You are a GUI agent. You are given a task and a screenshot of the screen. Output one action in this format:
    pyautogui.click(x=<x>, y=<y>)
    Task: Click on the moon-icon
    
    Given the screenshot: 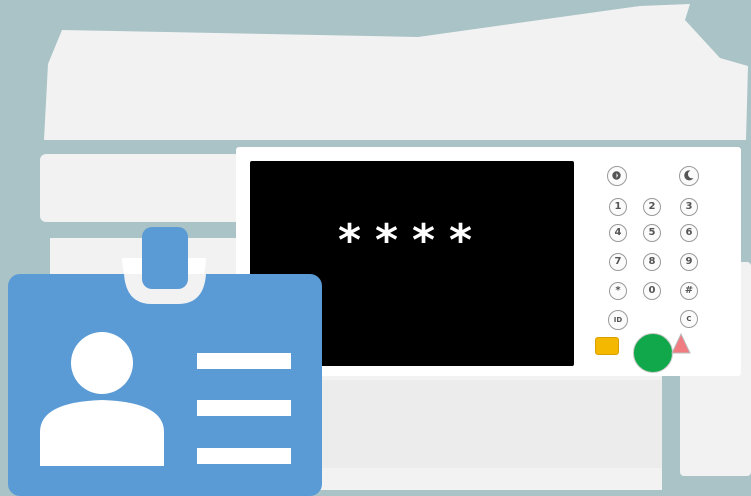 What is the action you would take?
    pyautogui.click(x=689, y=176)
    